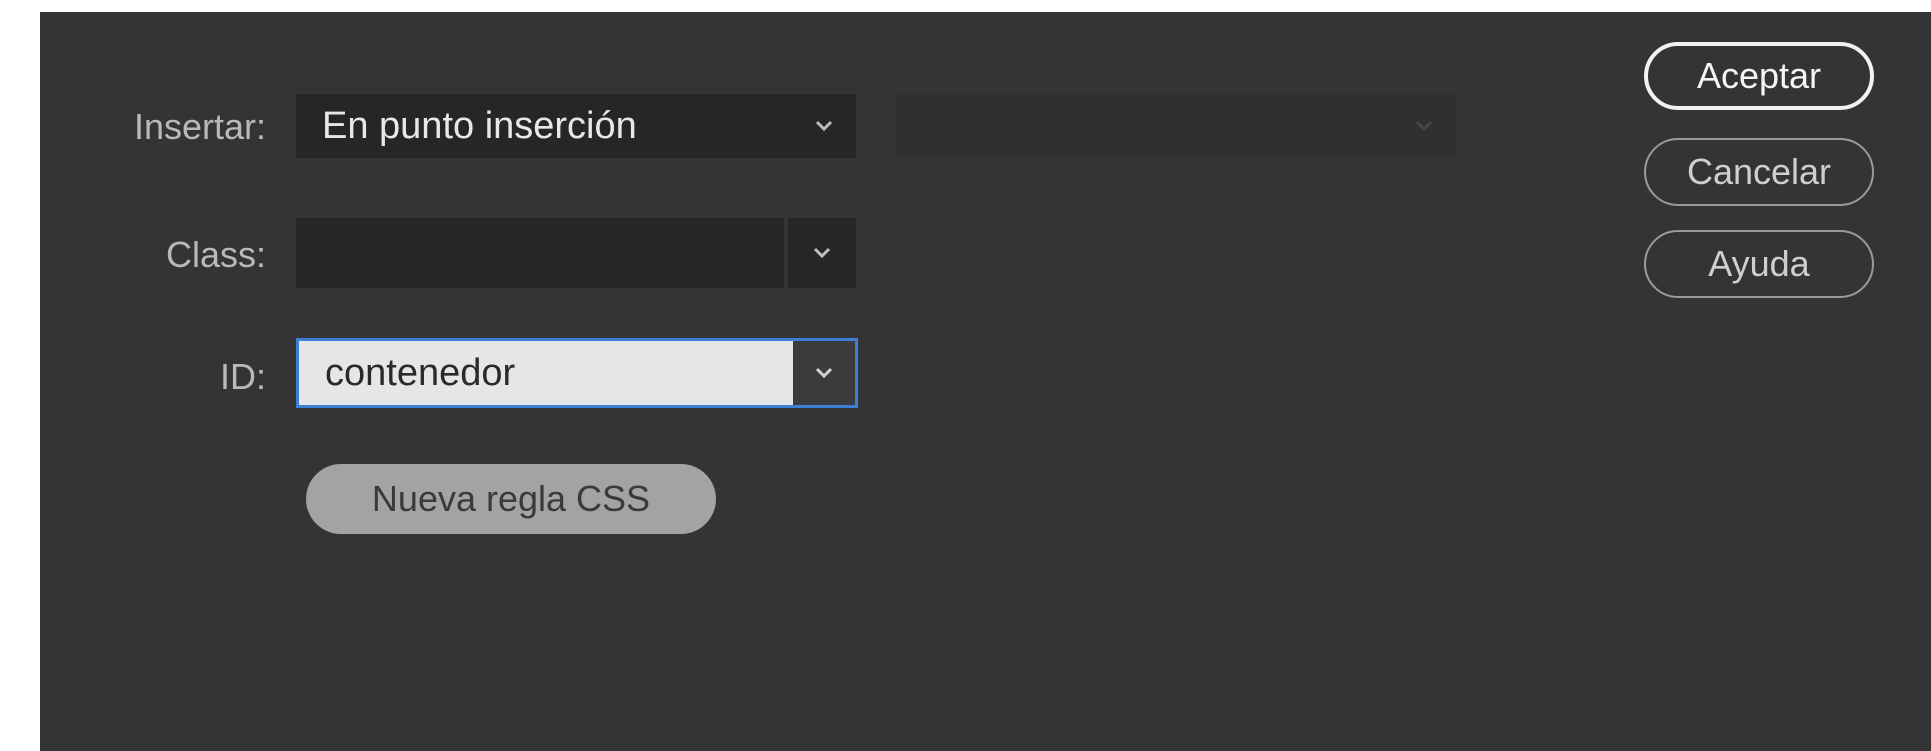 Image resolution: width=1931 pixels, height=751 pixels. What do you see at coordinates (511, 499) in the screenshot?
I see `new-css-rule-button: Nueva regla CSS` at bounding box center [511, 499].